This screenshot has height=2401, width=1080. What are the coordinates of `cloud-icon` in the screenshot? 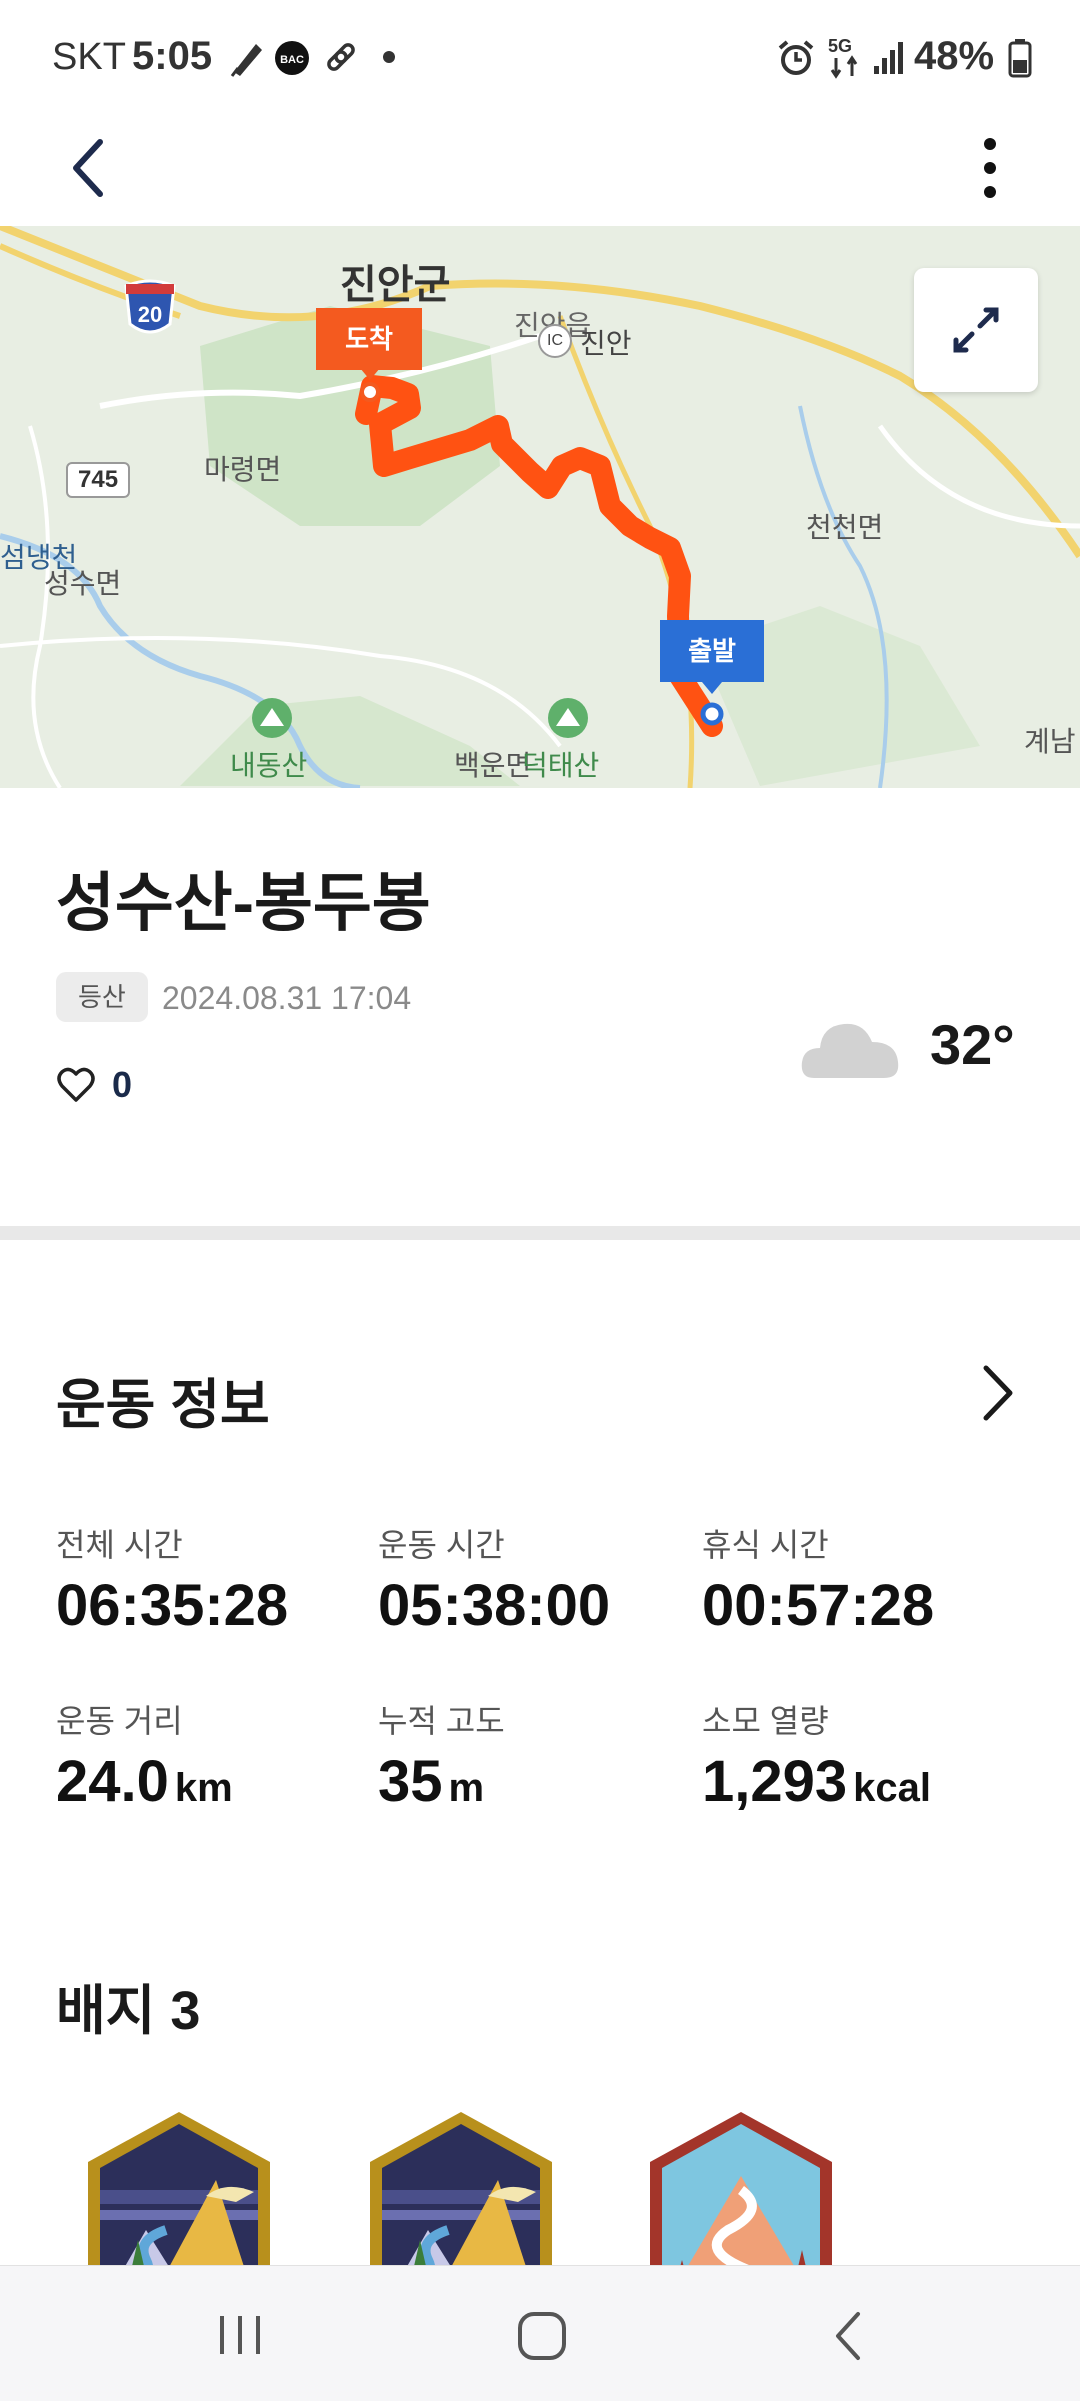 It's located at (850, 1050).